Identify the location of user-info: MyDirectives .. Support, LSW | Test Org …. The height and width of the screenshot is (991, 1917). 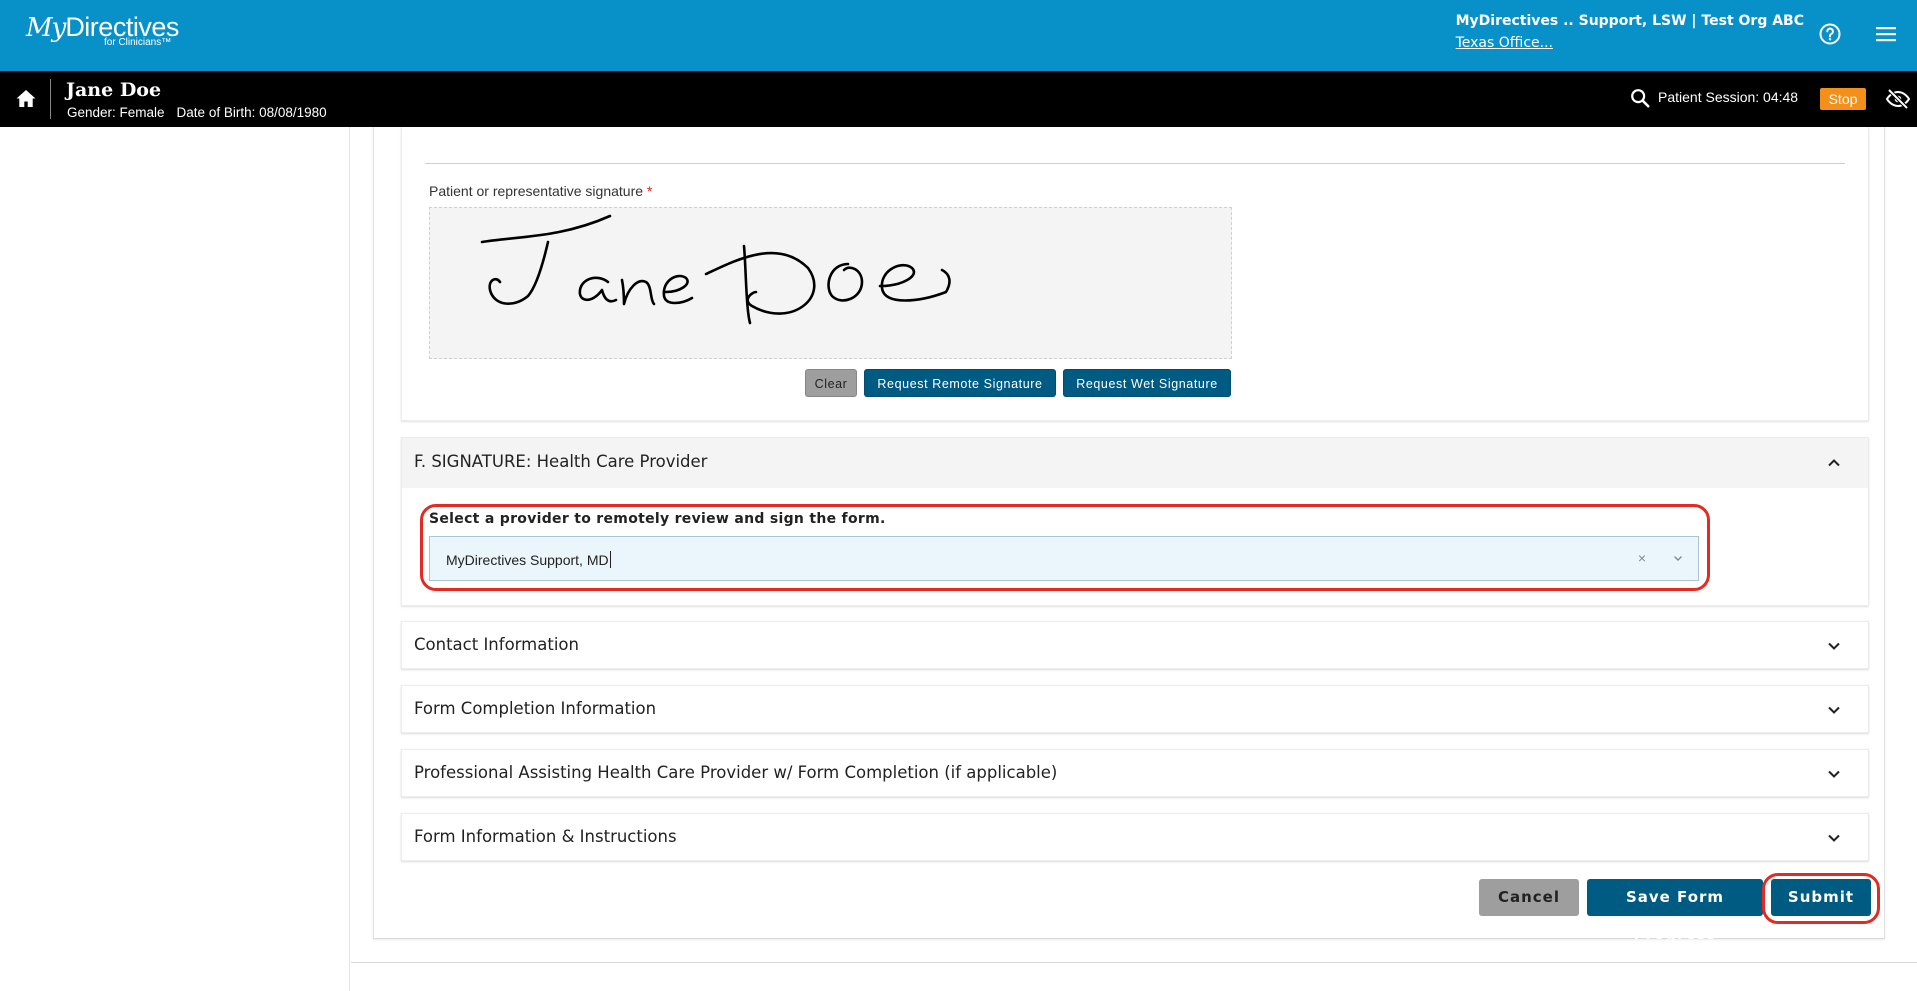
(1630, 32).